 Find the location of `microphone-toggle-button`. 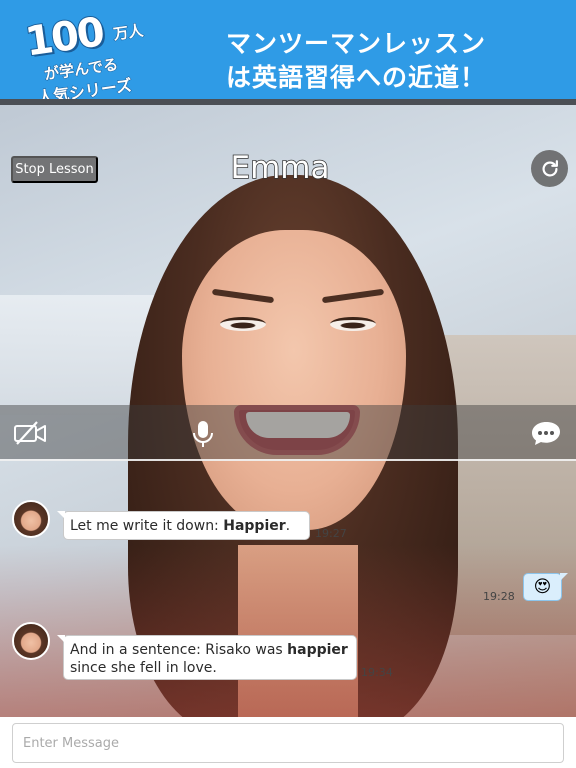

microphone-toggle-button is located at coordinates (205, 433).